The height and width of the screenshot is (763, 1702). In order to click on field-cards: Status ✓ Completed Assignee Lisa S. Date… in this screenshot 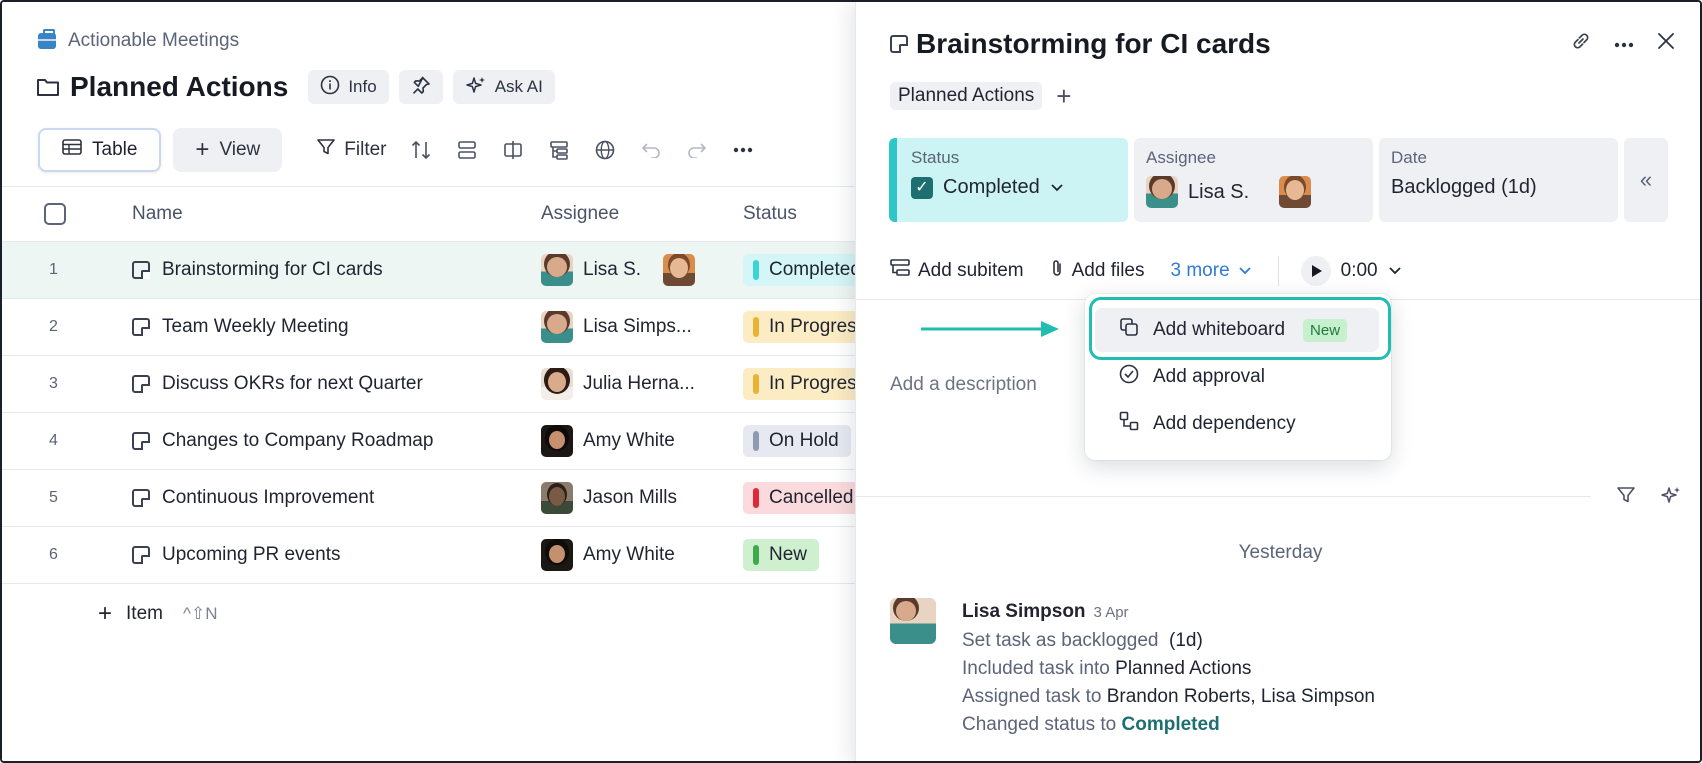, I will do `click(1278, 180)`.